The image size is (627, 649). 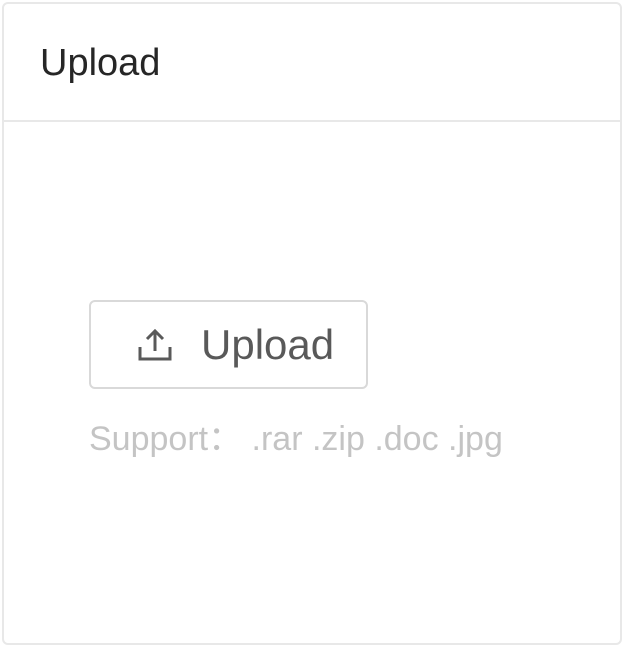 What do you see at coordinates (155, 345) in the screenshot?
I see `upload-icon` at bounding box center [155, 345].